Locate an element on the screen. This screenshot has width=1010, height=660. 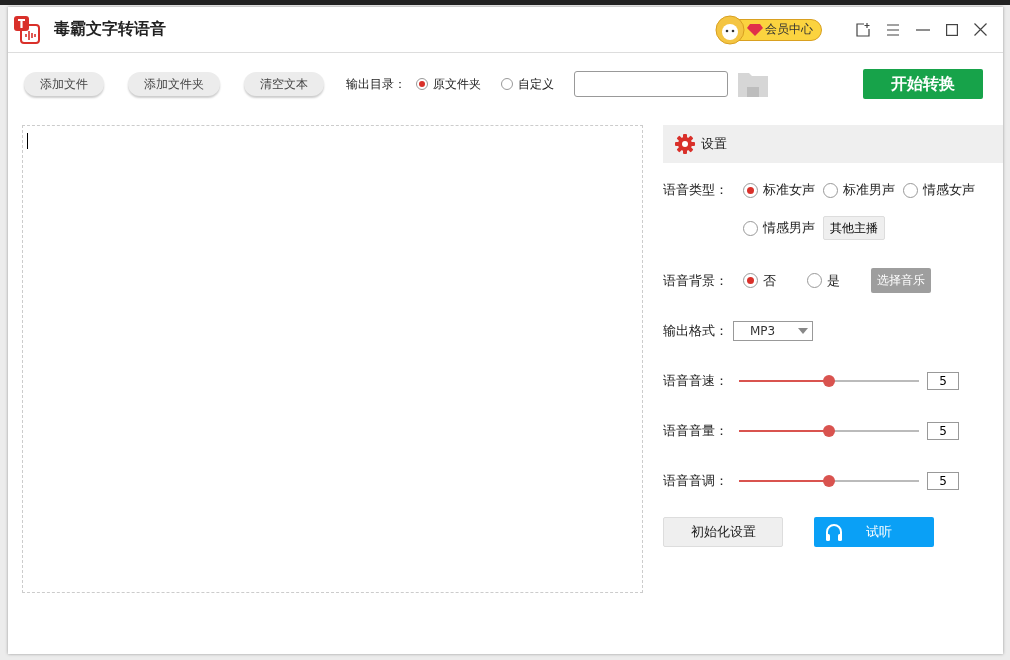
voice-type-radio: 情感女声 is located at coordinates (939, 190).